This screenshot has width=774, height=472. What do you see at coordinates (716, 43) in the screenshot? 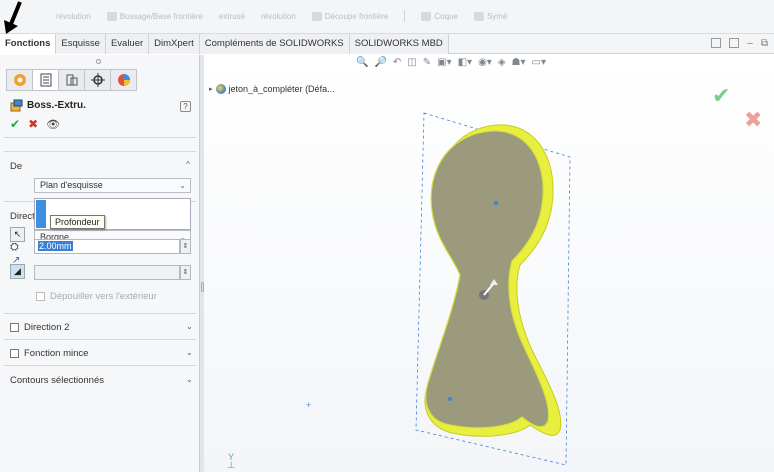
I see `restore-icon` at bounding box center [716, 43].